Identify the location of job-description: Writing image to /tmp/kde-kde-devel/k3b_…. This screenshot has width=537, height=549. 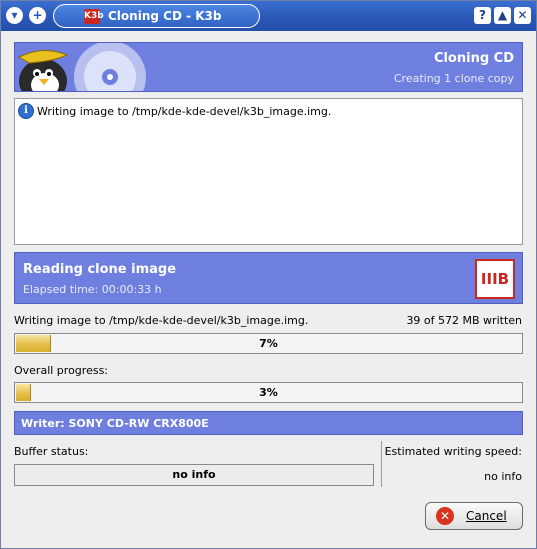
(161, 320).